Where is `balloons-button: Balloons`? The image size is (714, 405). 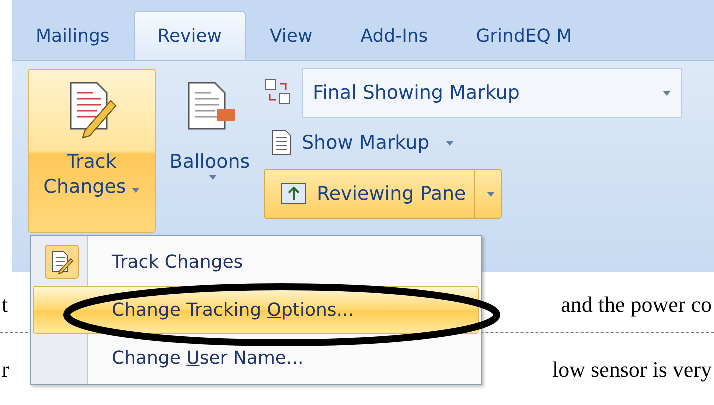 balloons-button: Balloons is located at coordinates (210, 151).